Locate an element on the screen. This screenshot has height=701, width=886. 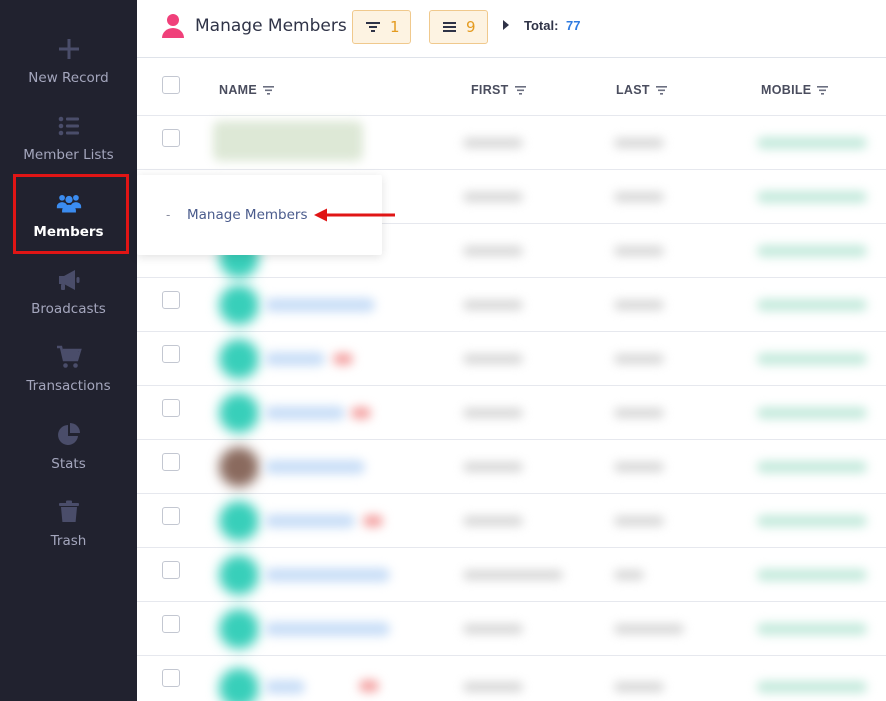
user-icon is located at coordinates (173, 26).